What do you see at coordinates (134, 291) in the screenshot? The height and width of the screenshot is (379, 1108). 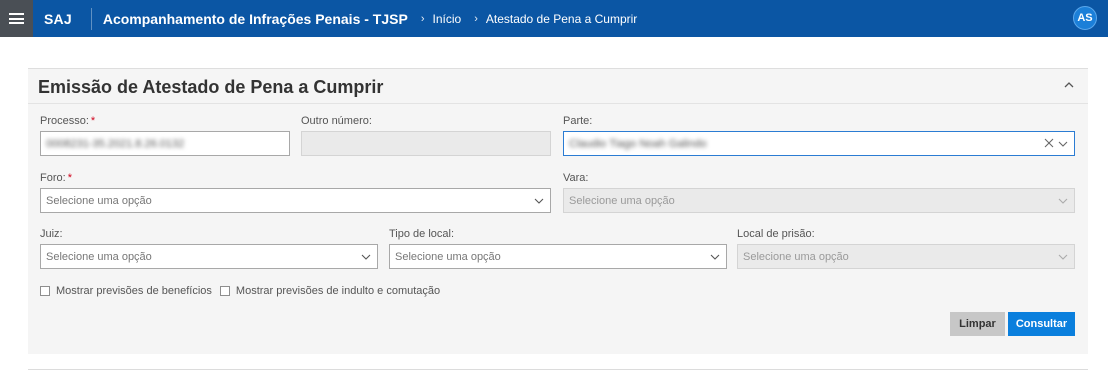 I see `checkbox-beneficios-label: Mostrar previsões de benefícios` at bounding box center [134, 291].